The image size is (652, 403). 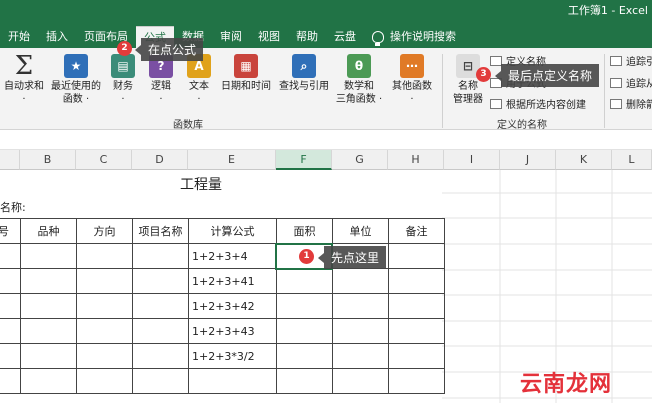 I want to click on header-cell: 单位, so click(x=360, y=231).